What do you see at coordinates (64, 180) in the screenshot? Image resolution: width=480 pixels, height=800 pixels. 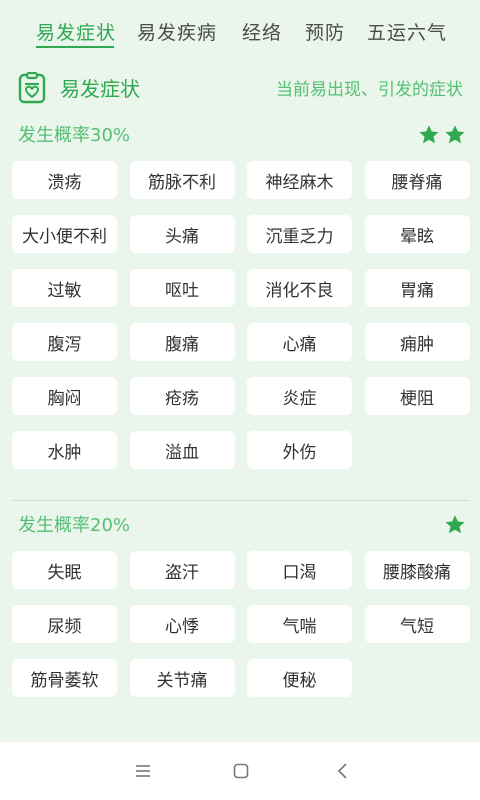 I see `symptom-chip: 溃疡` at bounding box center [64, 180].